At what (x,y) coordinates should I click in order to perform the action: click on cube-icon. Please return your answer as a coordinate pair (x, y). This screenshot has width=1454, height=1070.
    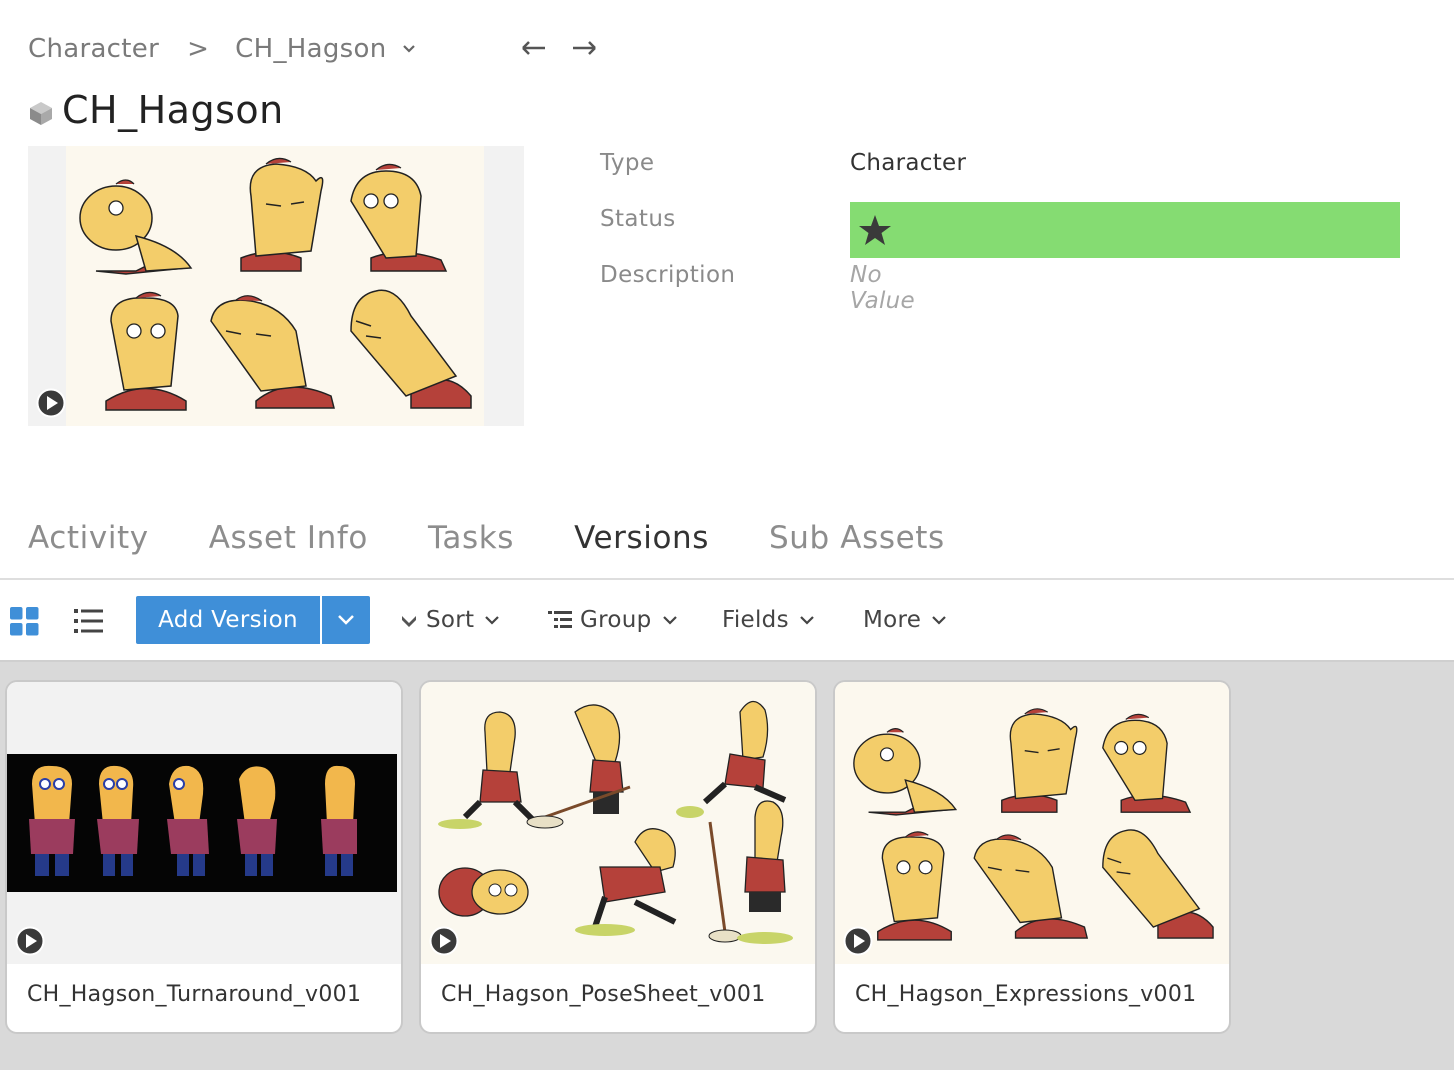
    Looking at the image, I should click on (41, 113).